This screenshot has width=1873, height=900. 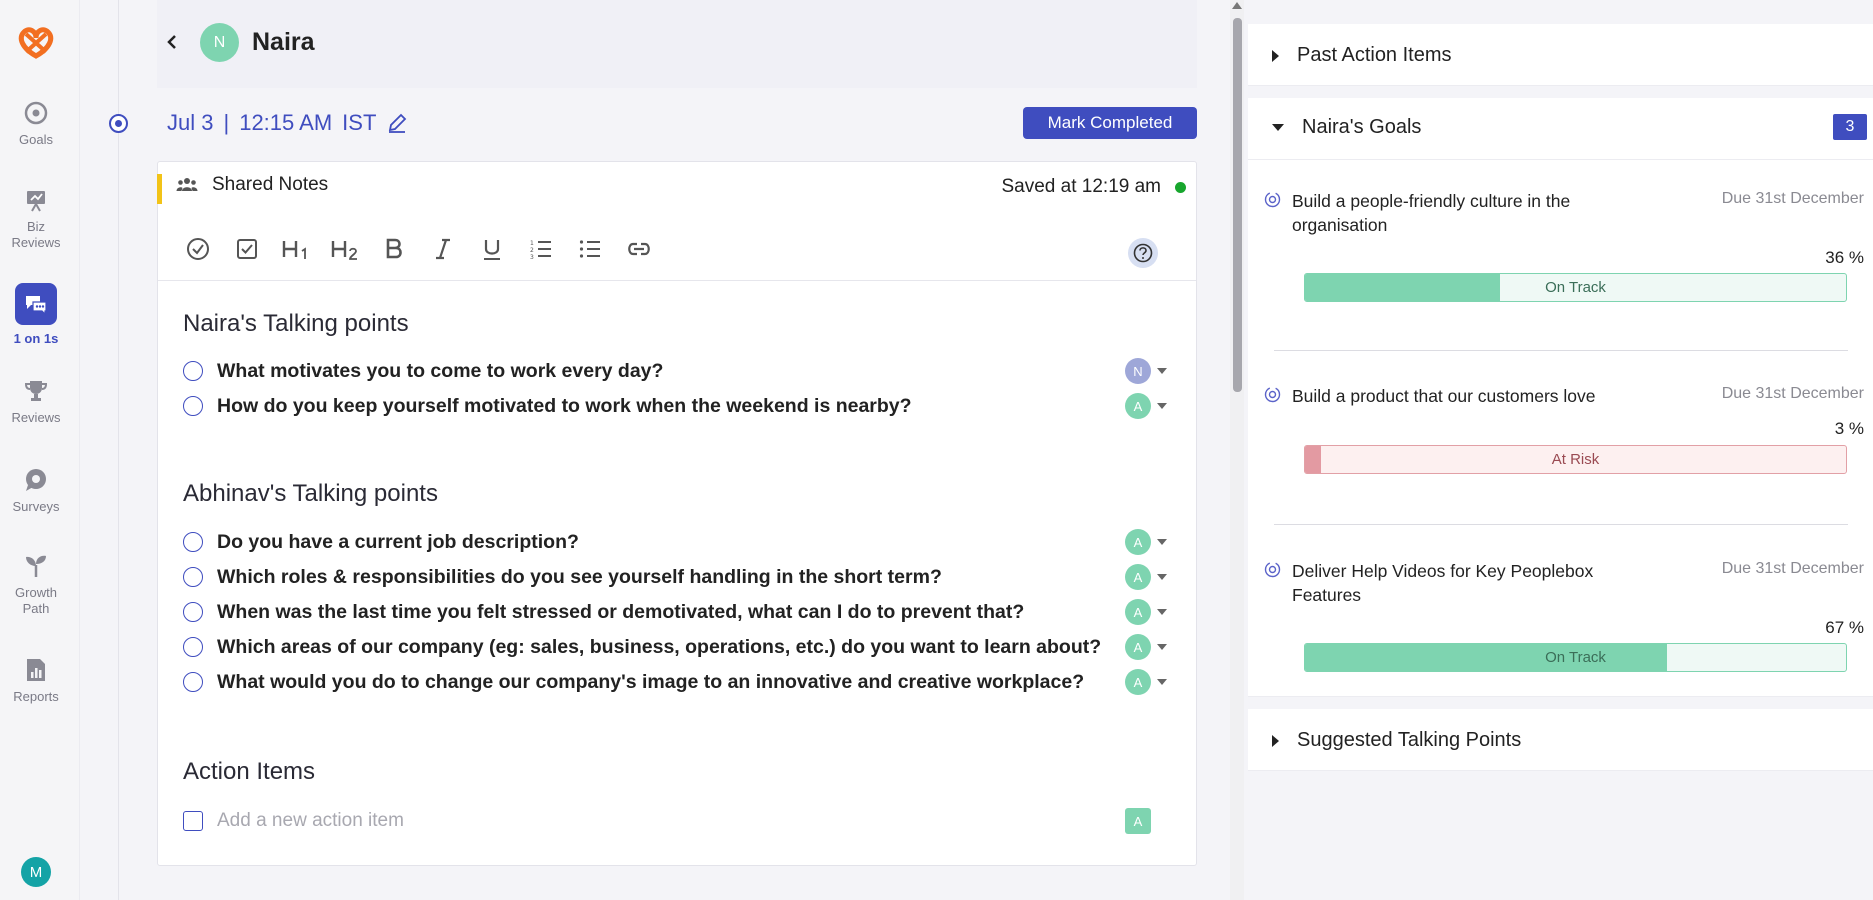 I want to click on pretzel-logo-icon, so click(x=36, y=42).